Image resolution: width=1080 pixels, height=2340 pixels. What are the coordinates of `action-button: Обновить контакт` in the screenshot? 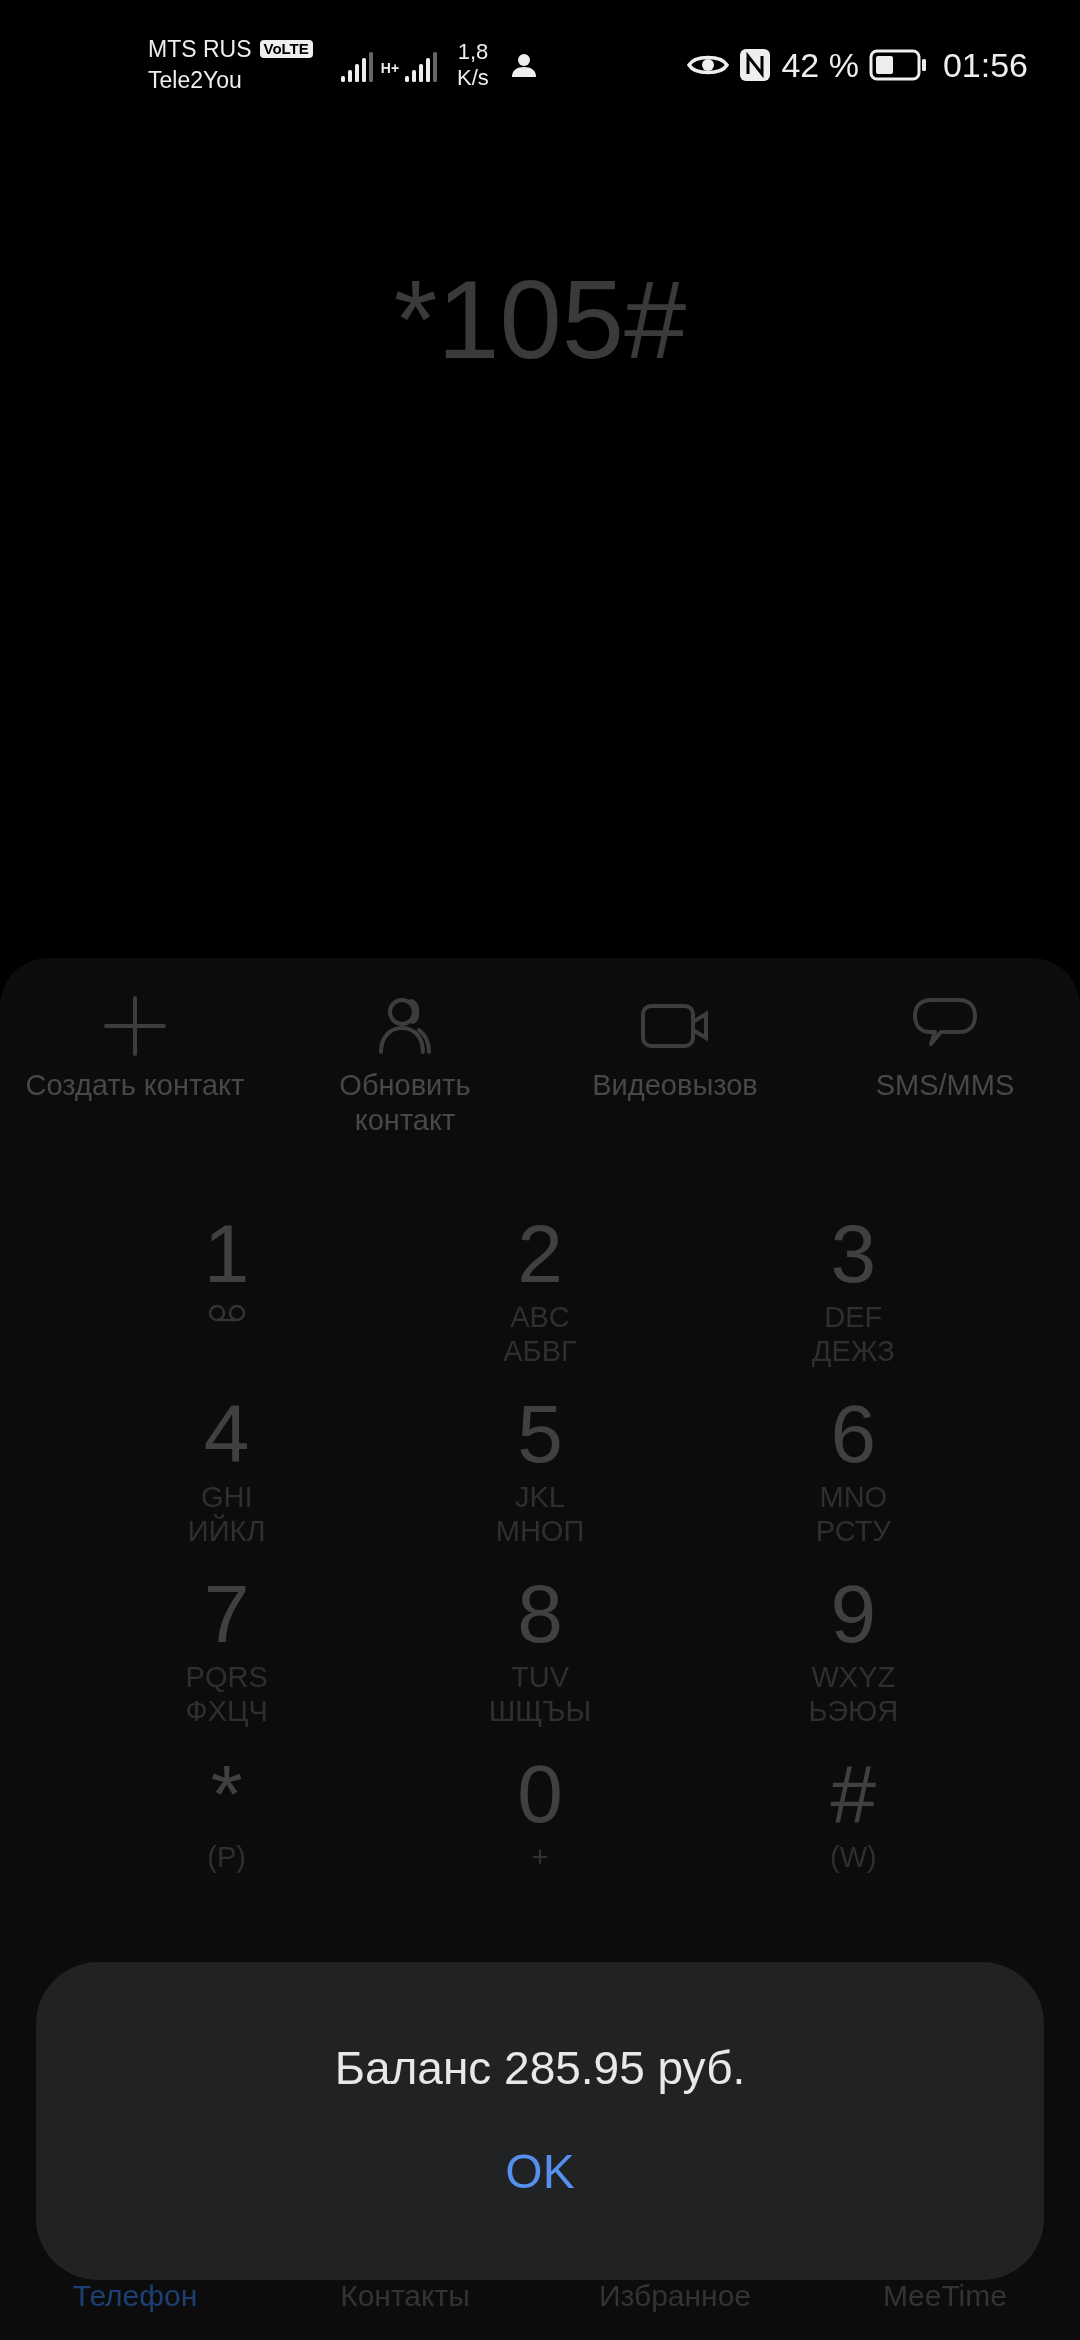 It's located at (405, 1066).